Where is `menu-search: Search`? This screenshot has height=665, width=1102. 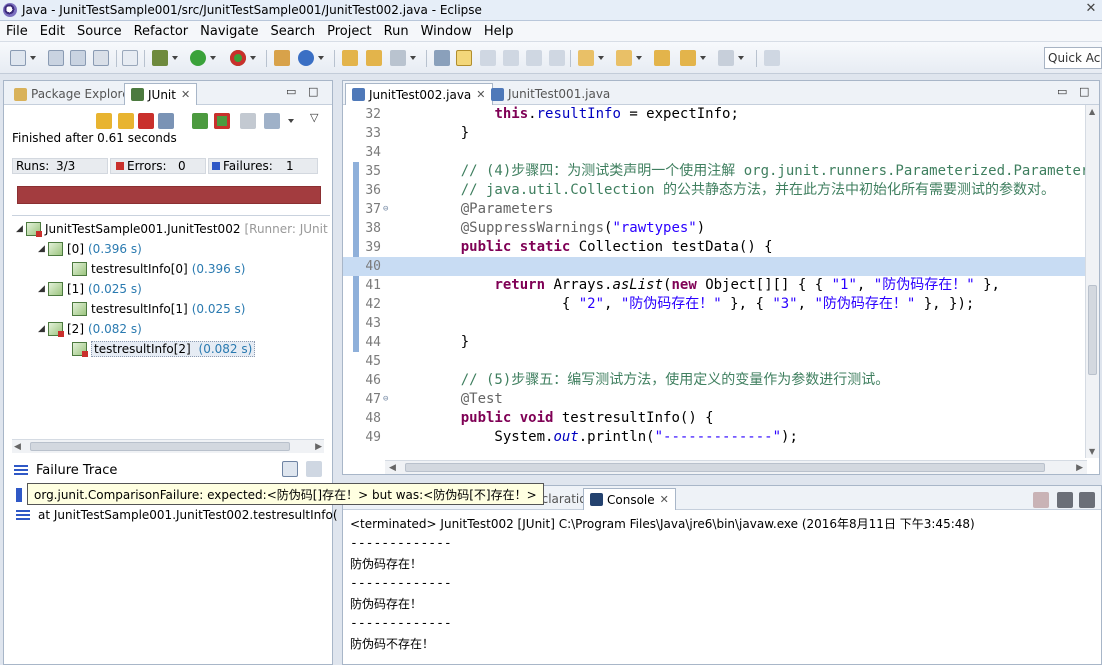
menu-search: Search is located at coordinates (292, 31).